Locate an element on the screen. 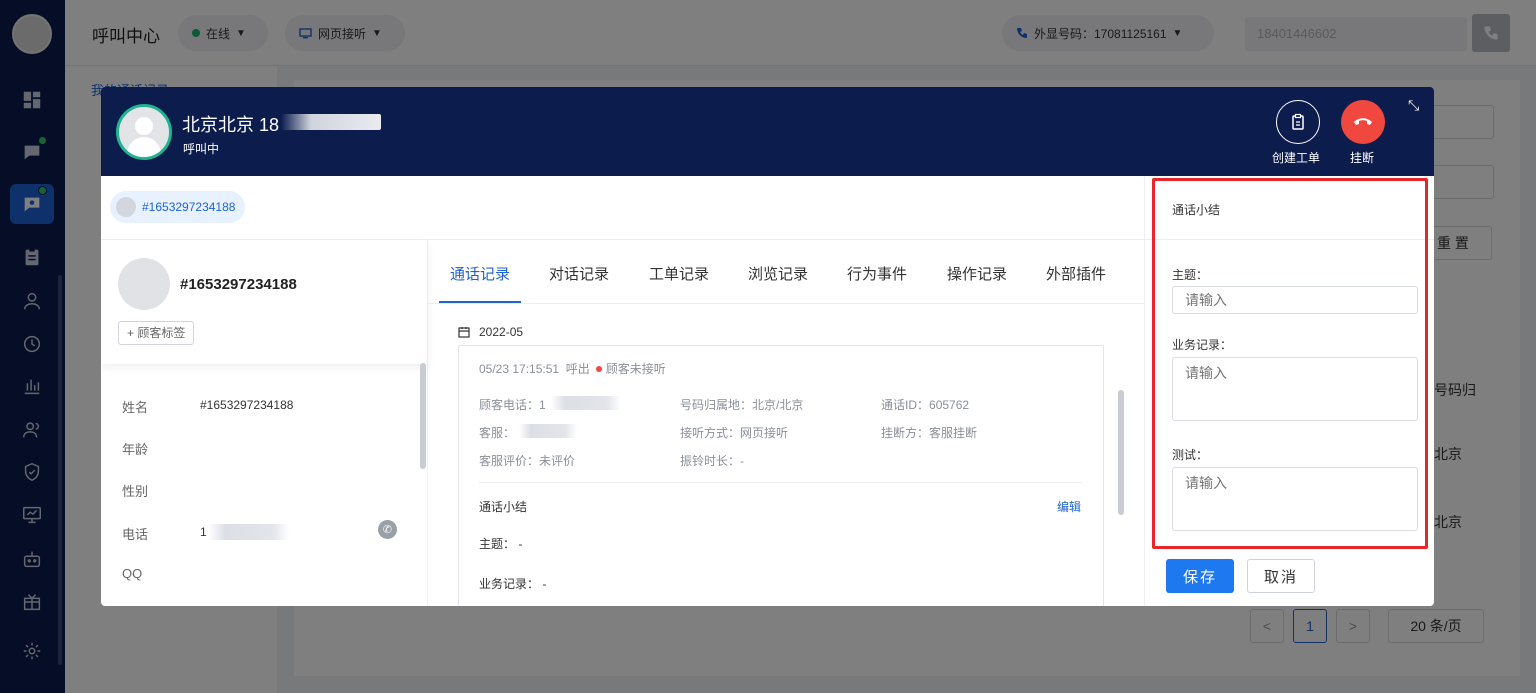  tab-operation-records: 操作记录 is located at coordinates (977, 273).